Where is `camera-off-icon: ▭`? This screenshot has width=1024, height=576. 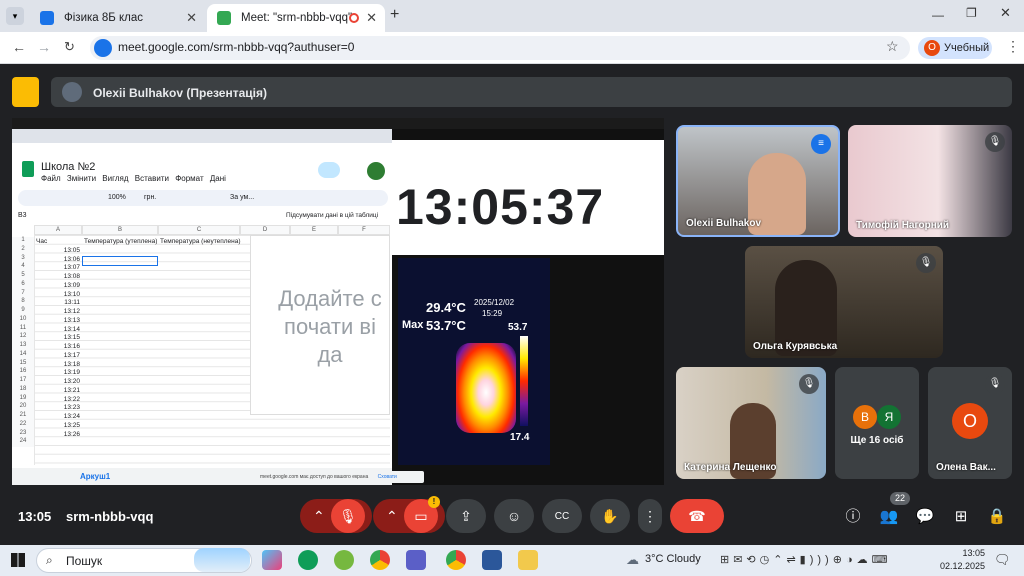 camera-off-icon: ▭ is located at coordinates (421, 515).